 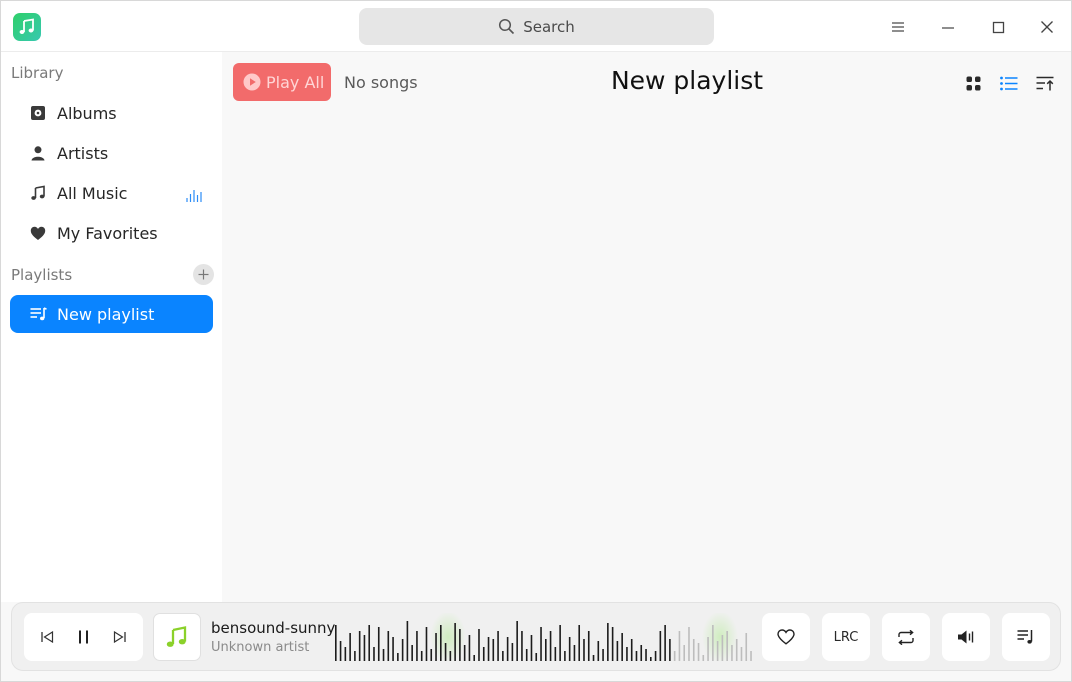 What do you see at coordinates (38, 113) in the screenshot?
I see `album-icon` at bounding box center [38, 113].